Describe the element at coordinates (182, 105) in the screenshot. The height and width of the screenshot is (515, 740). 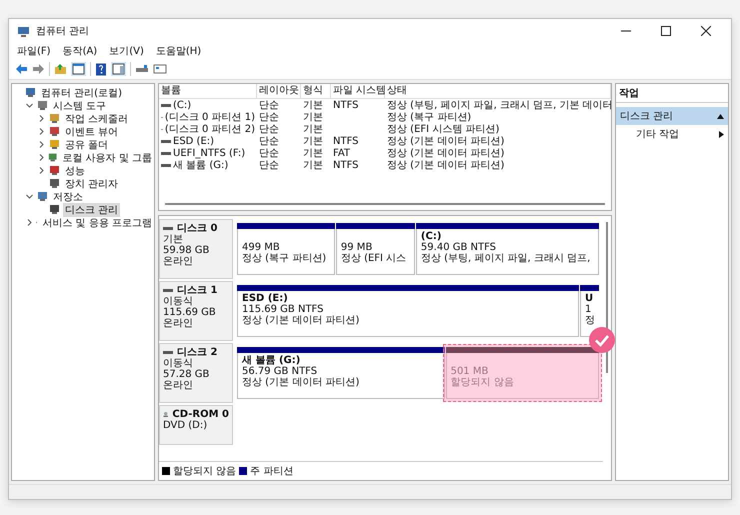
I see `table-cell: (C:)` at that location.